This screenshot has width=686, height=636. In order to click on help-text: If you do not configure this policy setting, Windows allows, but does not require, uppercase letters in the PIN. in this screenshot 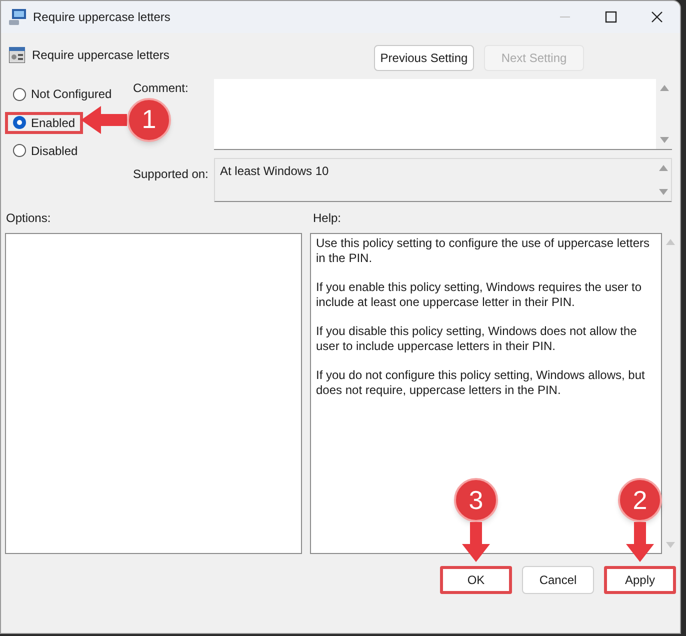, I will do `click(481, 383)`.